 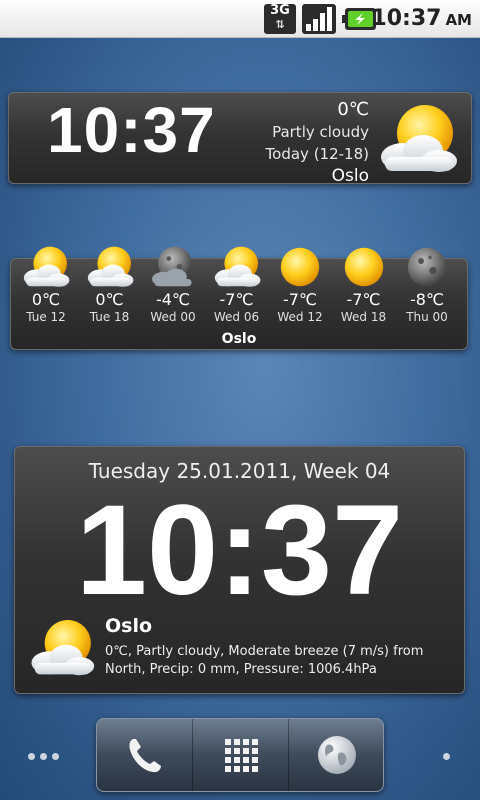 I want to click on widget-small-info: 0℃ Partly cloudy Today (12-18) Oslo, so click(x=317, y=143).